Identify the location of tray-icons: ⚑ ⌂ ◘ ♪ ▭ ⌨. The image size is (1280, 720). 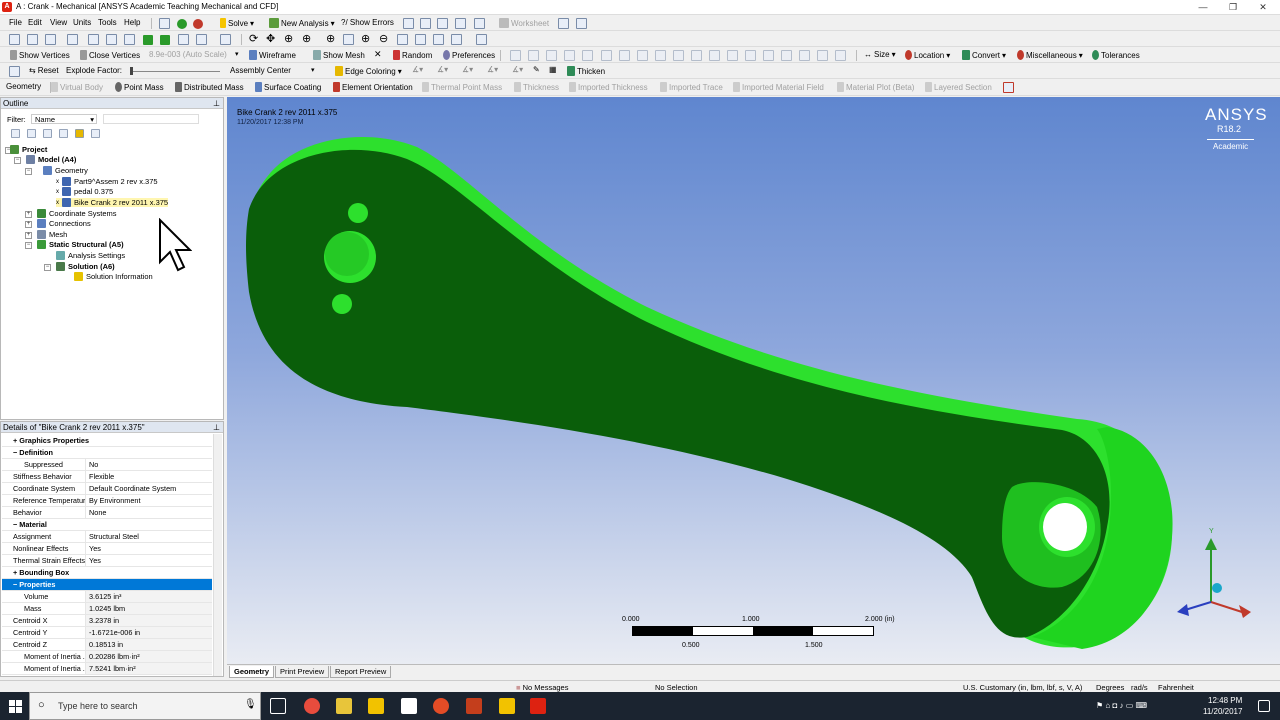
(1121, 705).